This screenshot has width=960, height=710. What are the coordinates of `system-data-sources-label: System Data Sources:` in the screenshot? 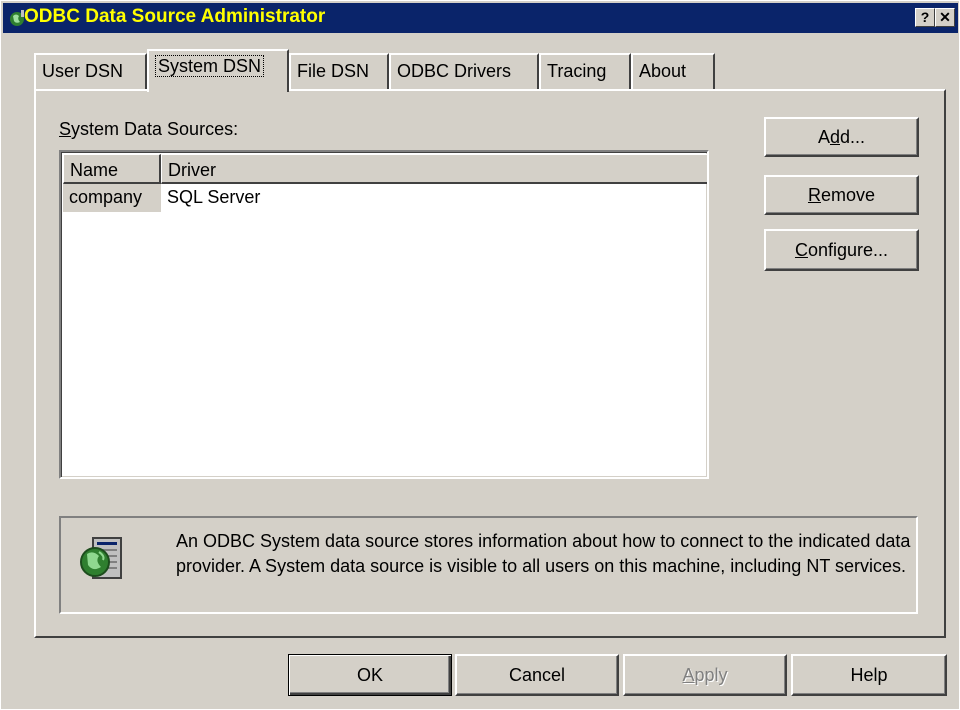 It's located at (148, 129).